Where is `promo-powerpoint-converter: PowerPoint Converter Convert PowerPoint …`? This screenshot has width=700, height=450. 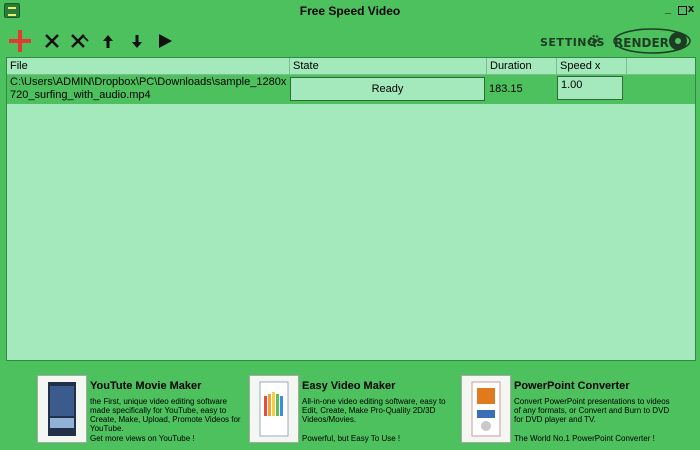
promo-powerpoint-converter: PowerPoint Converter Convert PowerPoint … is located at coordinates (566, 411).